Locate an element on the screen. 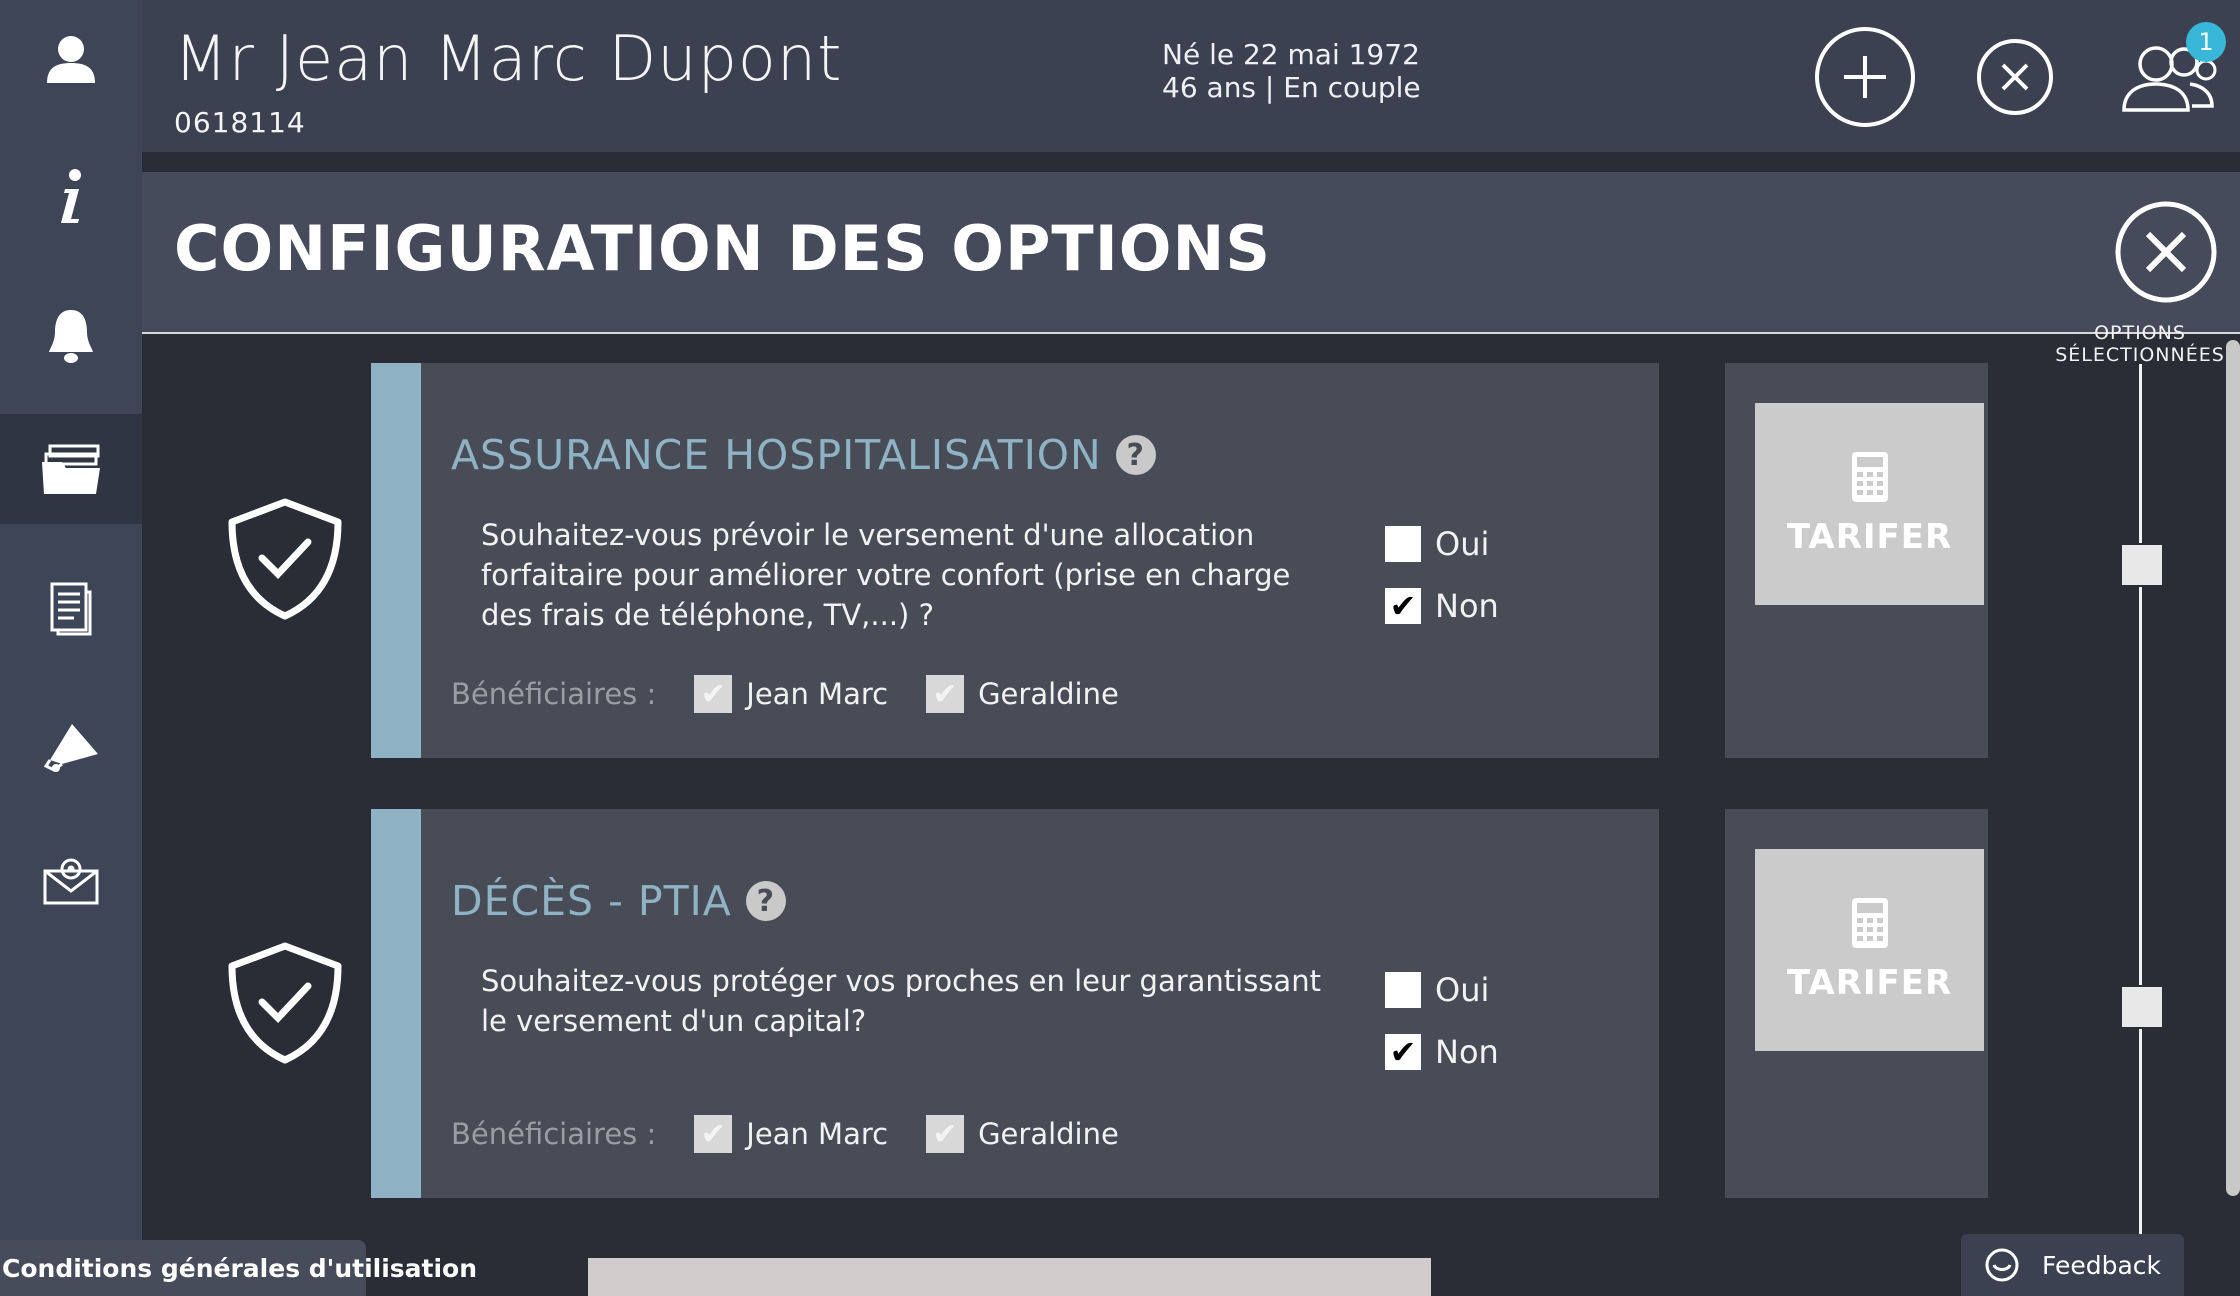 The height and width of the screenshot is (1296, 2240). sidebar-item-profile is located at coordinates (71, 59).